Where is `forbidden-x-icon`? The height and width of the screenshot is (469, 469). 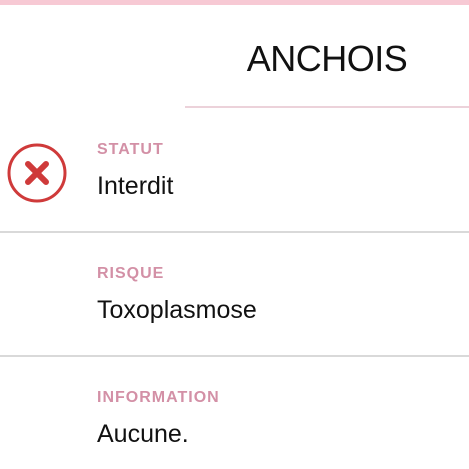 forbidden-x-icon is located at coordinates (37, 173).